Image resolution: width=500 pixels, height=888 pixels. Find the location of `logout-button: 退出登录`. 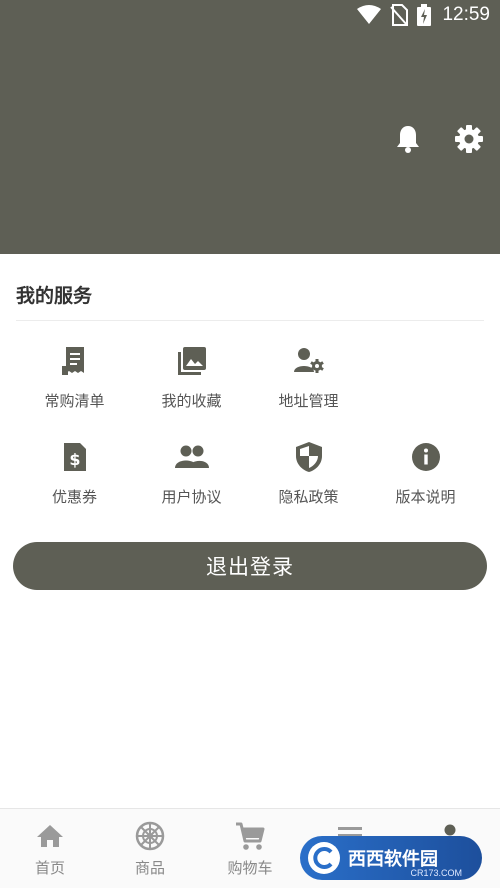

logout-button: 退出登录 is located at coordinates (250, 566).